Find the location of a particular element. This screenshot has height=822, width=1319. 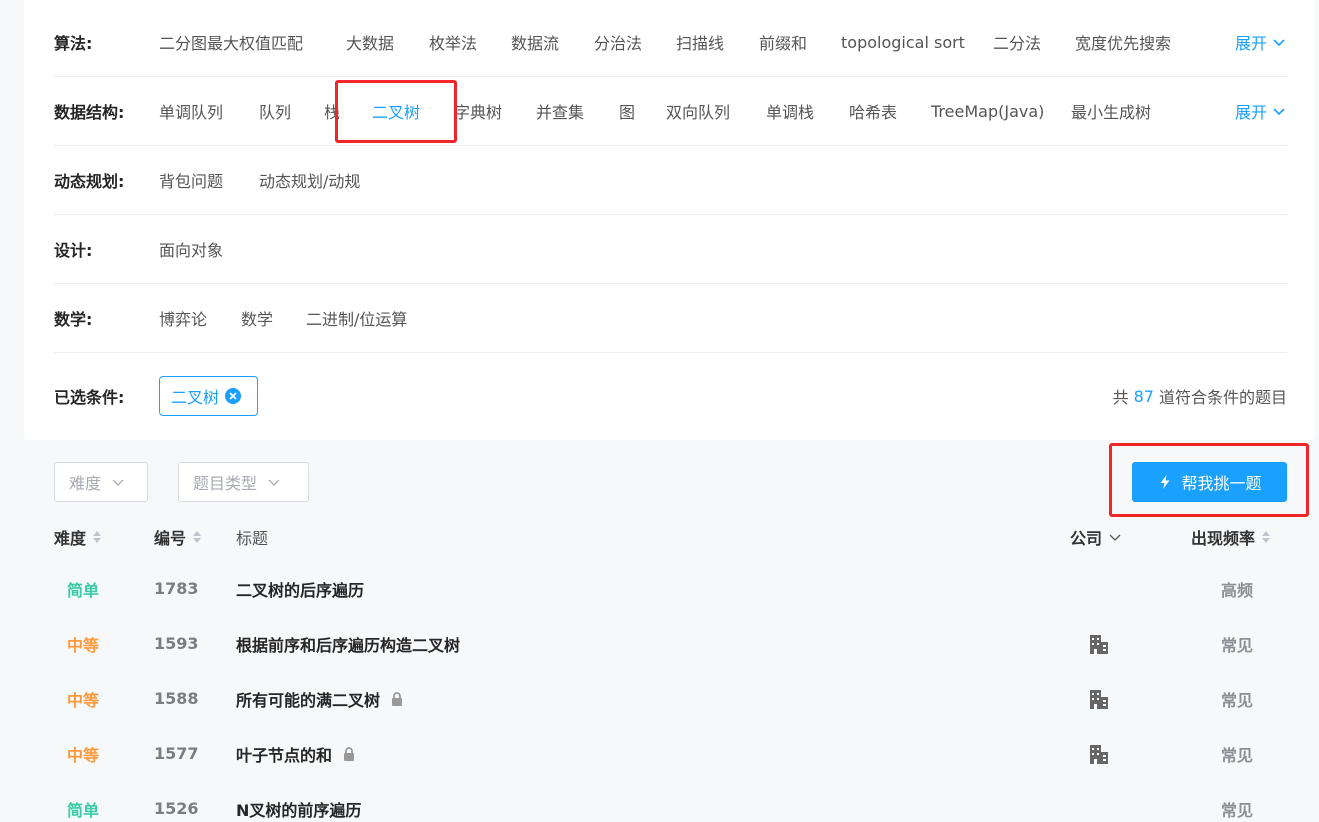

pick-problem-button: 帮我挑一题 is located at coordinates (1209, 482).